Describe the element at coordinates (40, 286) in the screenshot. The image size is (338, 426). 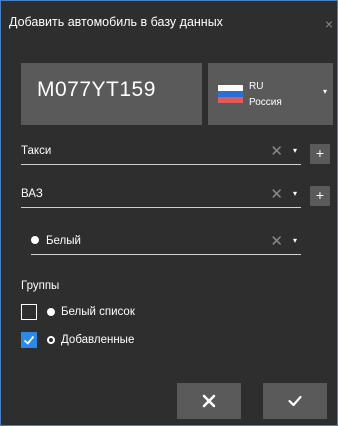
I see `groups-heading: Группы` at that location.